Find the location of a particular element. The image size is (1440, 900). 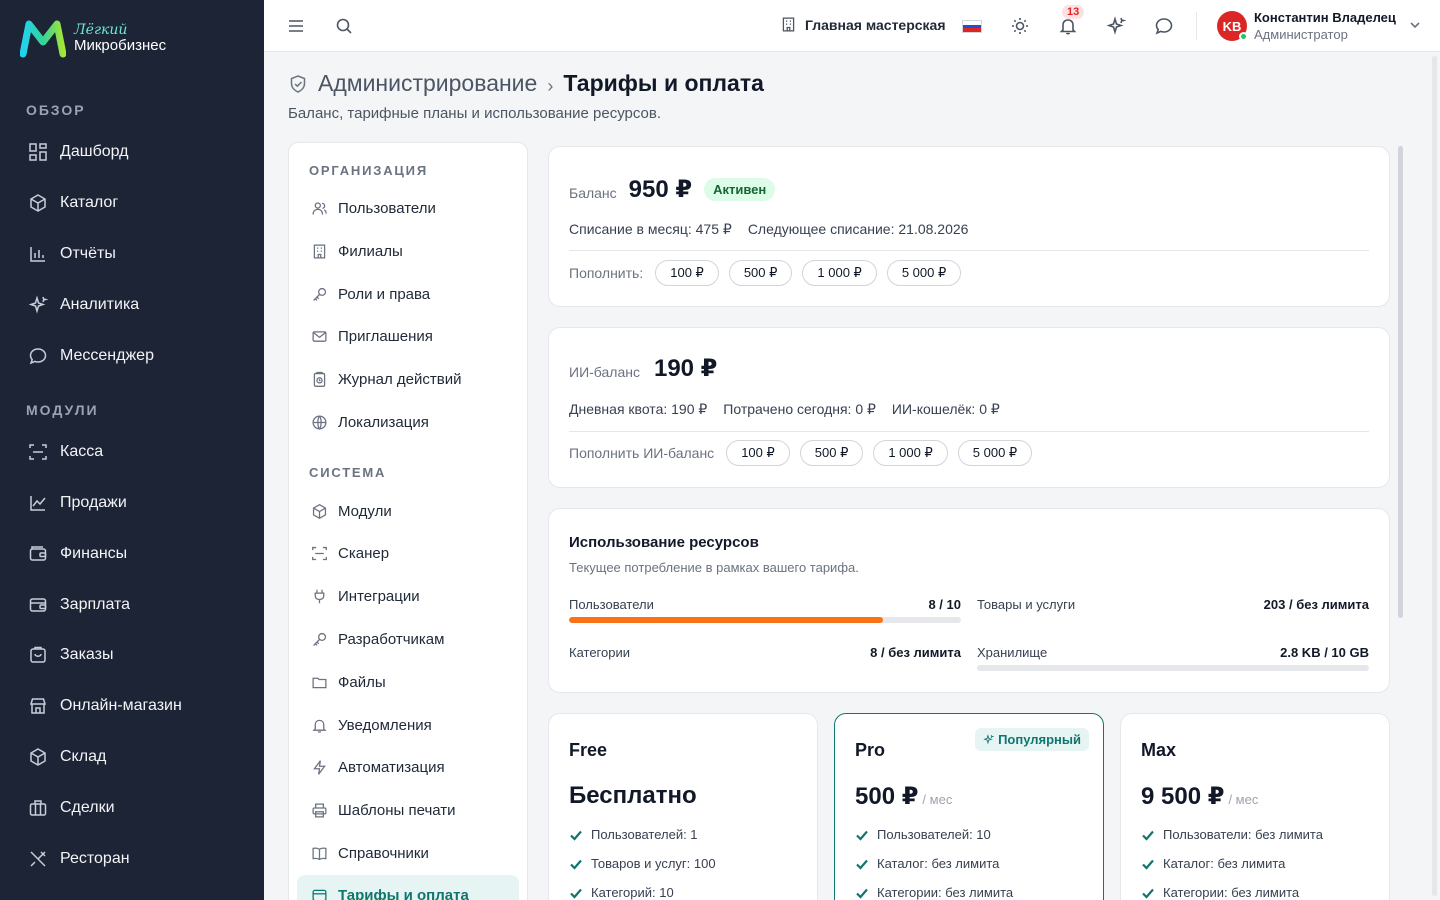

workshop-selector: Главная мастерская is located at coordinates (863, 24).